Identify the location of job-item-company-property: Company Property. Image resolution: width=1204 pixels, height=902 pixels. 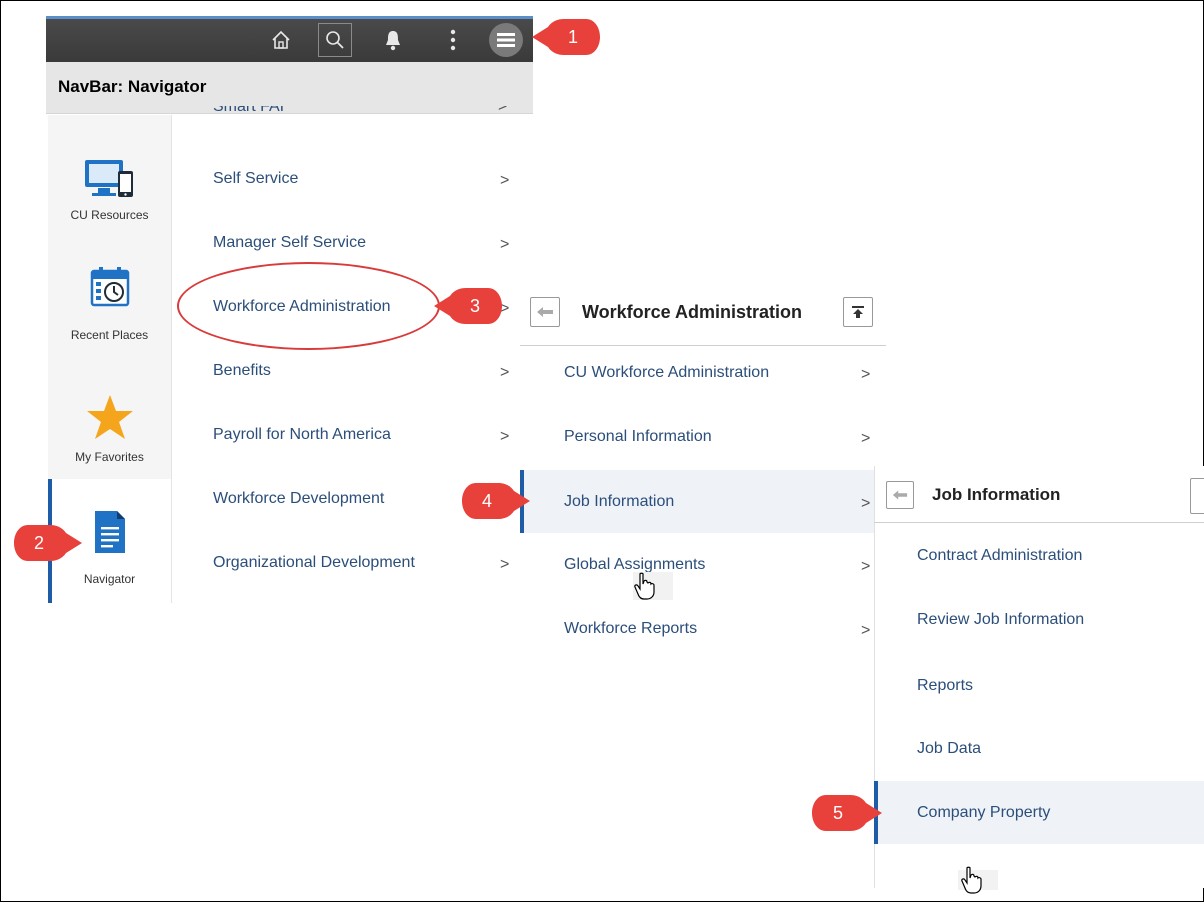
(1039, 812).